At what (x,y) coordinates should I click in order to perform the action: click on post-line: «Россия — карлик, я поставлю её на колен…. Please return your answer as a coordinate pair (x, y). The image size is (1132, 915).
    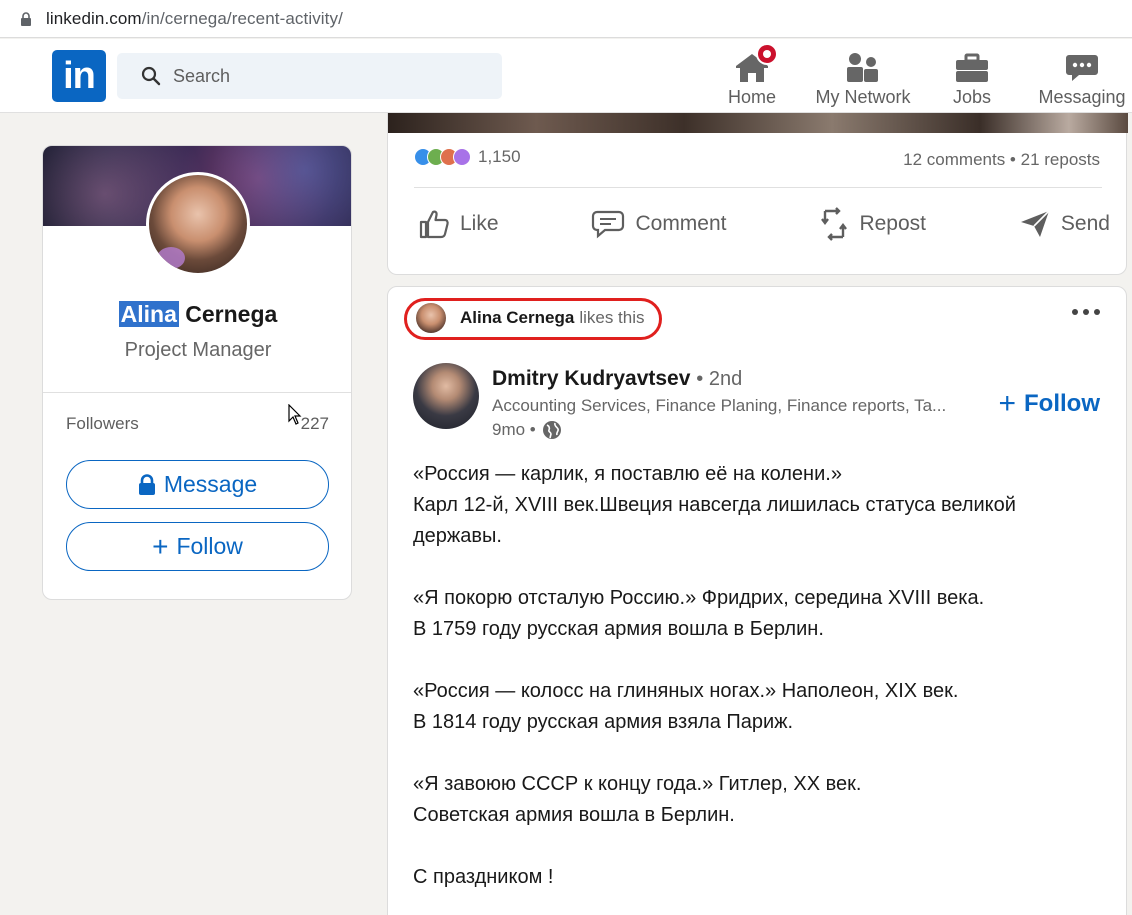
    Looking at the image, I should click on (627, 474).